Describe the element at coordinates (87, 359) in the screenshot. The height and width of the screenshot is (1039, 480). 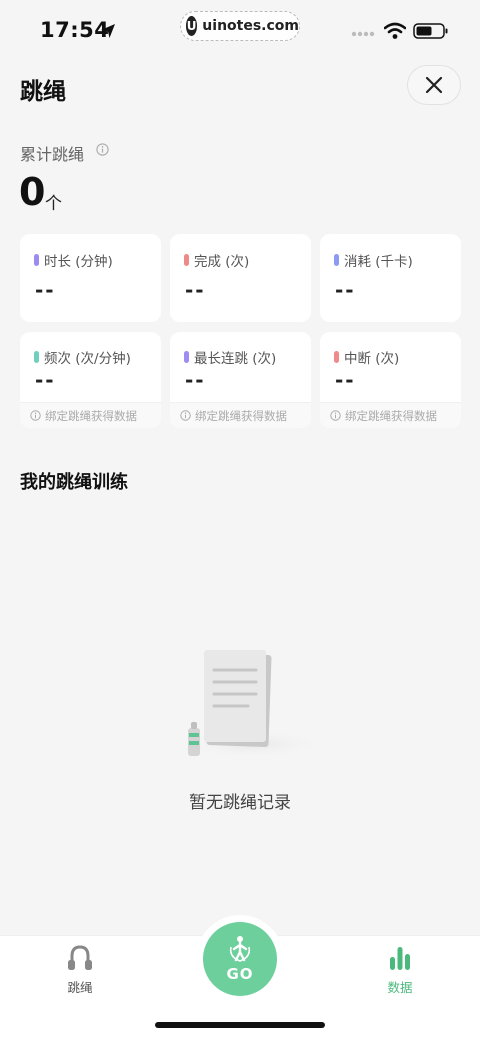
I see `stat-label: 频次 (次/分钟)` at that location.